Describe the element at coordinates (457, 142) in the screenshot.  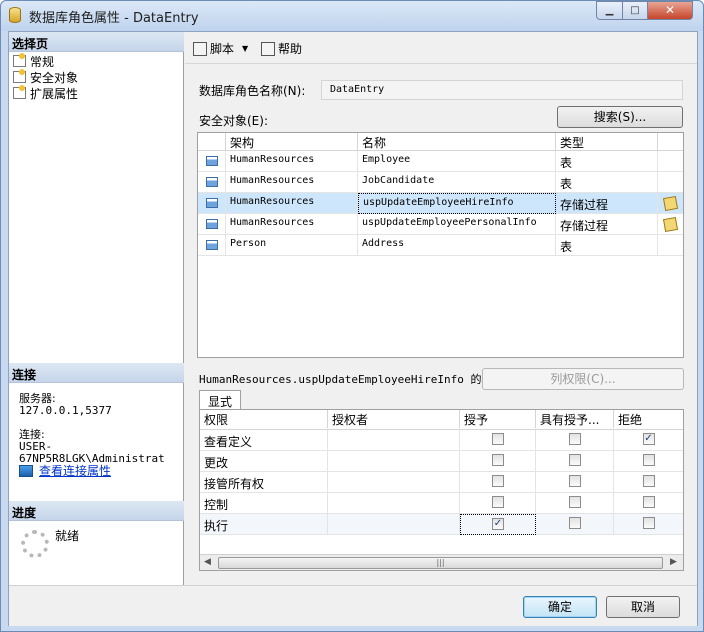
I see `column-header-name: 名称` at that location.